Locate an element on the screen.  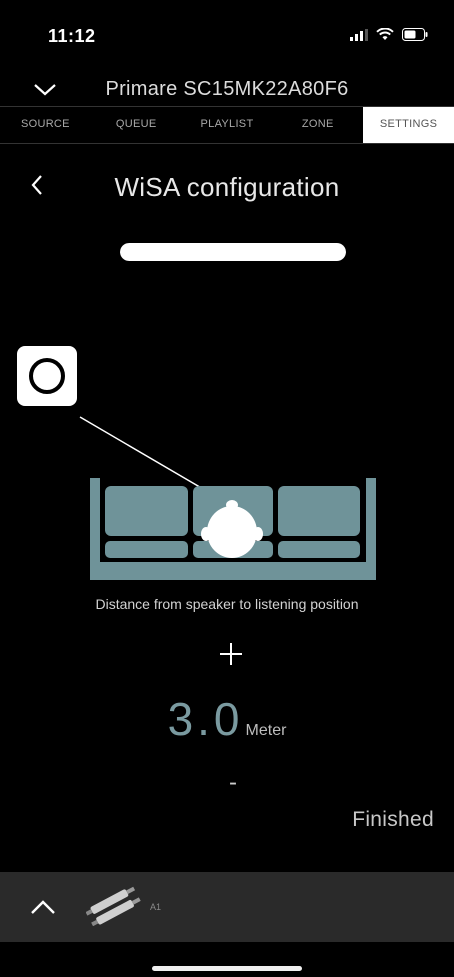
speaker-ring-icon is located at coordinates (47, 376).